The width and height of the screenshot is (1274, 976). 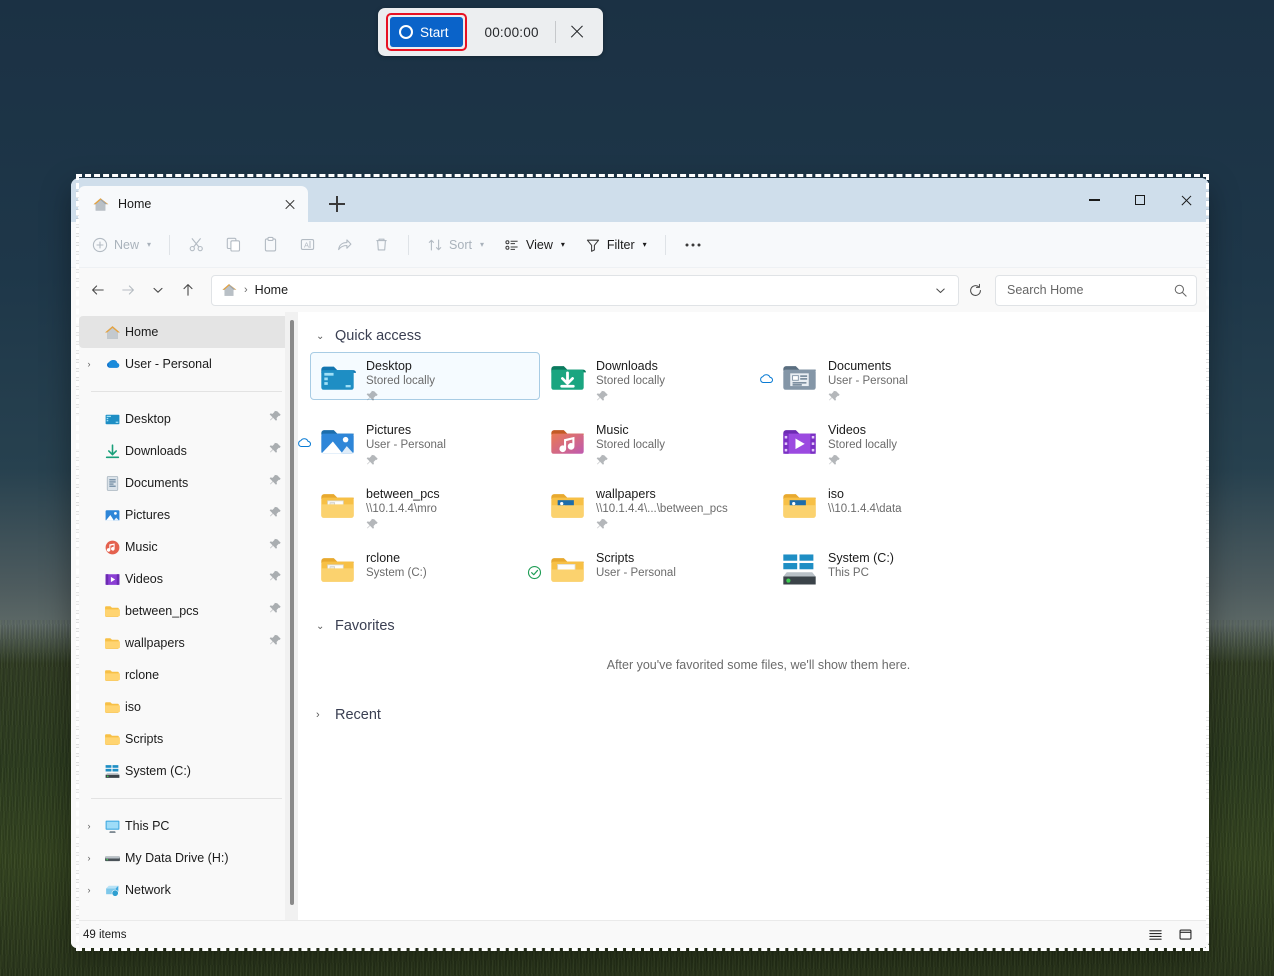 What do you see at coordinates (381, 245) in the screenshot?
I see `delete-button` at bounding box center [381, 245].